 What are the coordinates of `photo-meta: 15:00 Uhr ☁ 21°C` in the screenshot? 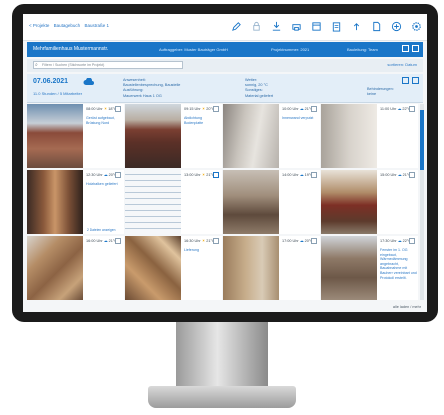 It's located at (395, 174).